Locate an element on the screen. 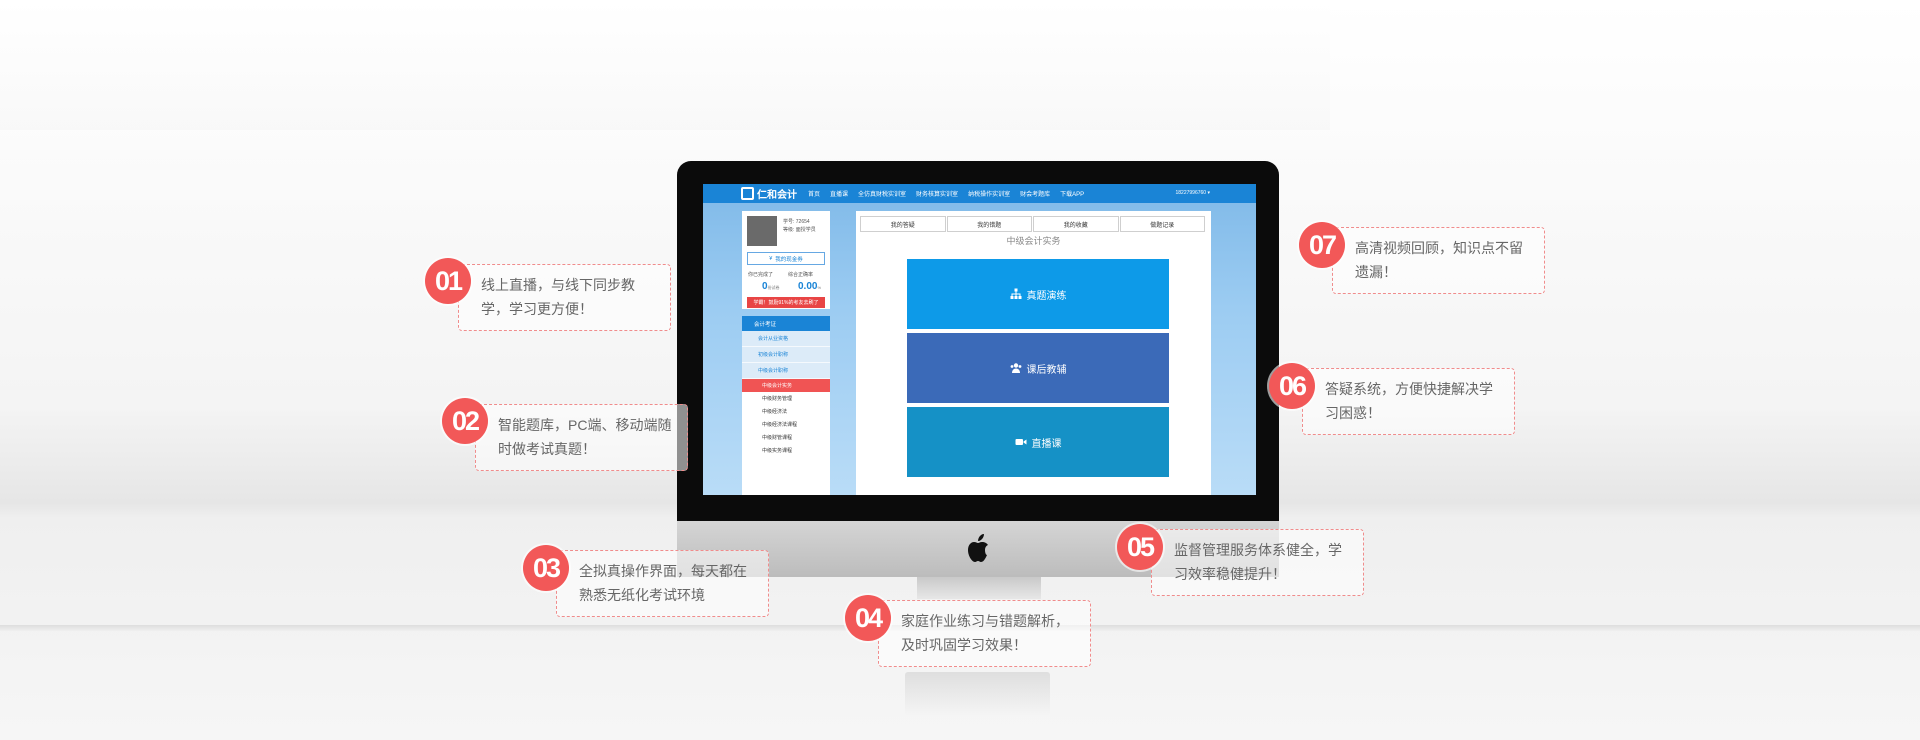  feature-number-02: 02 is located at coordinates (465, 421).